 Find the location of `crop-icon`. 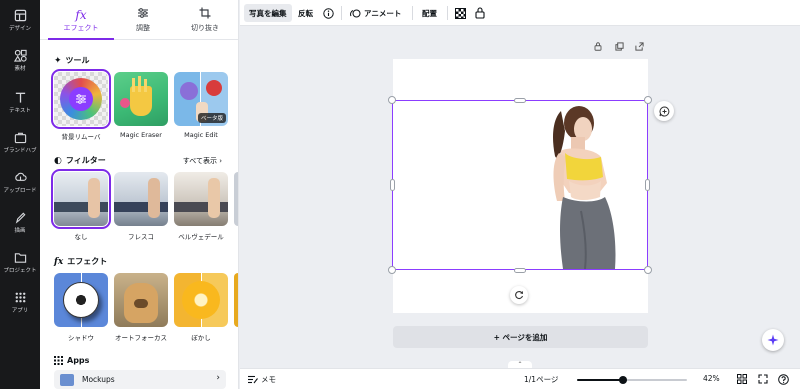

crop-icon is located at coordinates (205, 15).